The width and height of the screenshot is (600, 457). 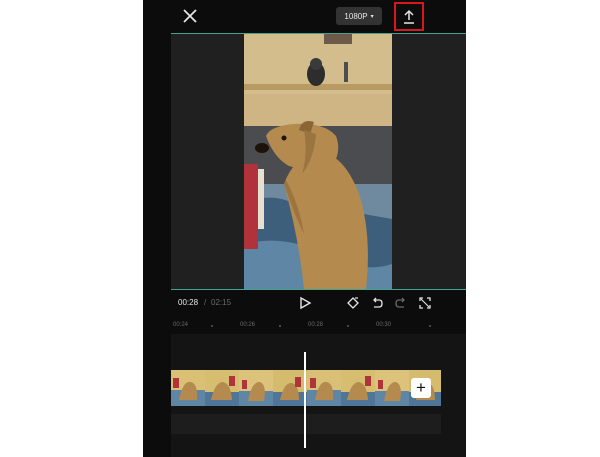 I want to click on close-icon, so click(x=190, y=16).